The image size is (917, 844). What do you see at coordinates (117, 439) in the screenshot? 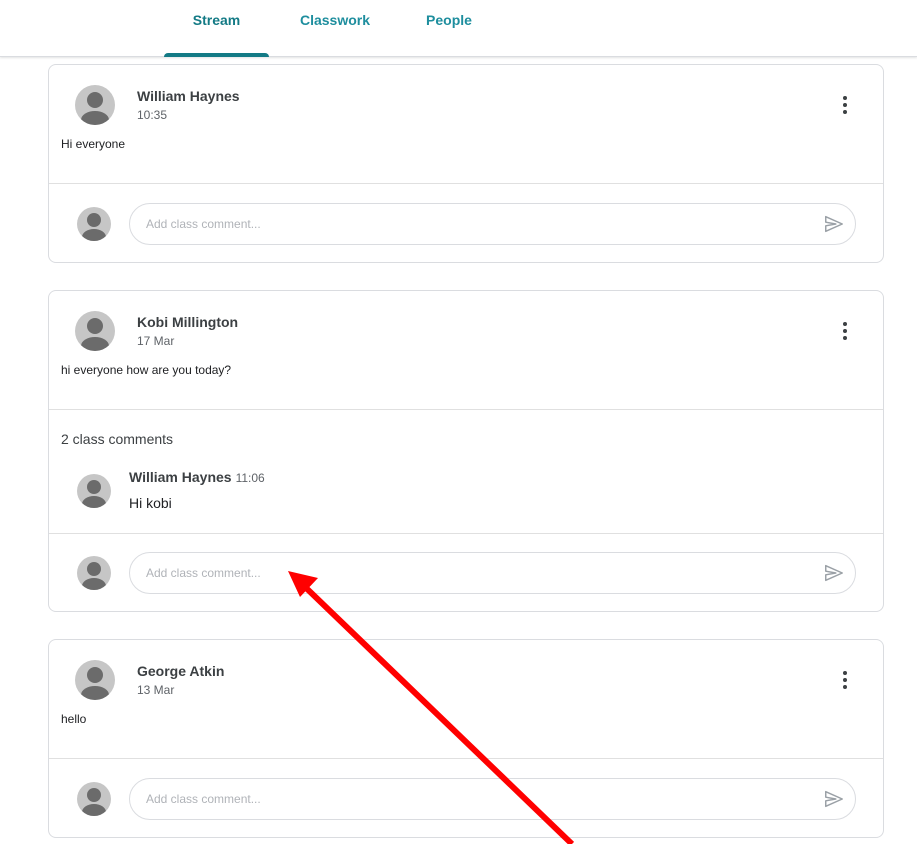
I see `comment-count-link: 2 class comments` at bounding box center [117, 439].